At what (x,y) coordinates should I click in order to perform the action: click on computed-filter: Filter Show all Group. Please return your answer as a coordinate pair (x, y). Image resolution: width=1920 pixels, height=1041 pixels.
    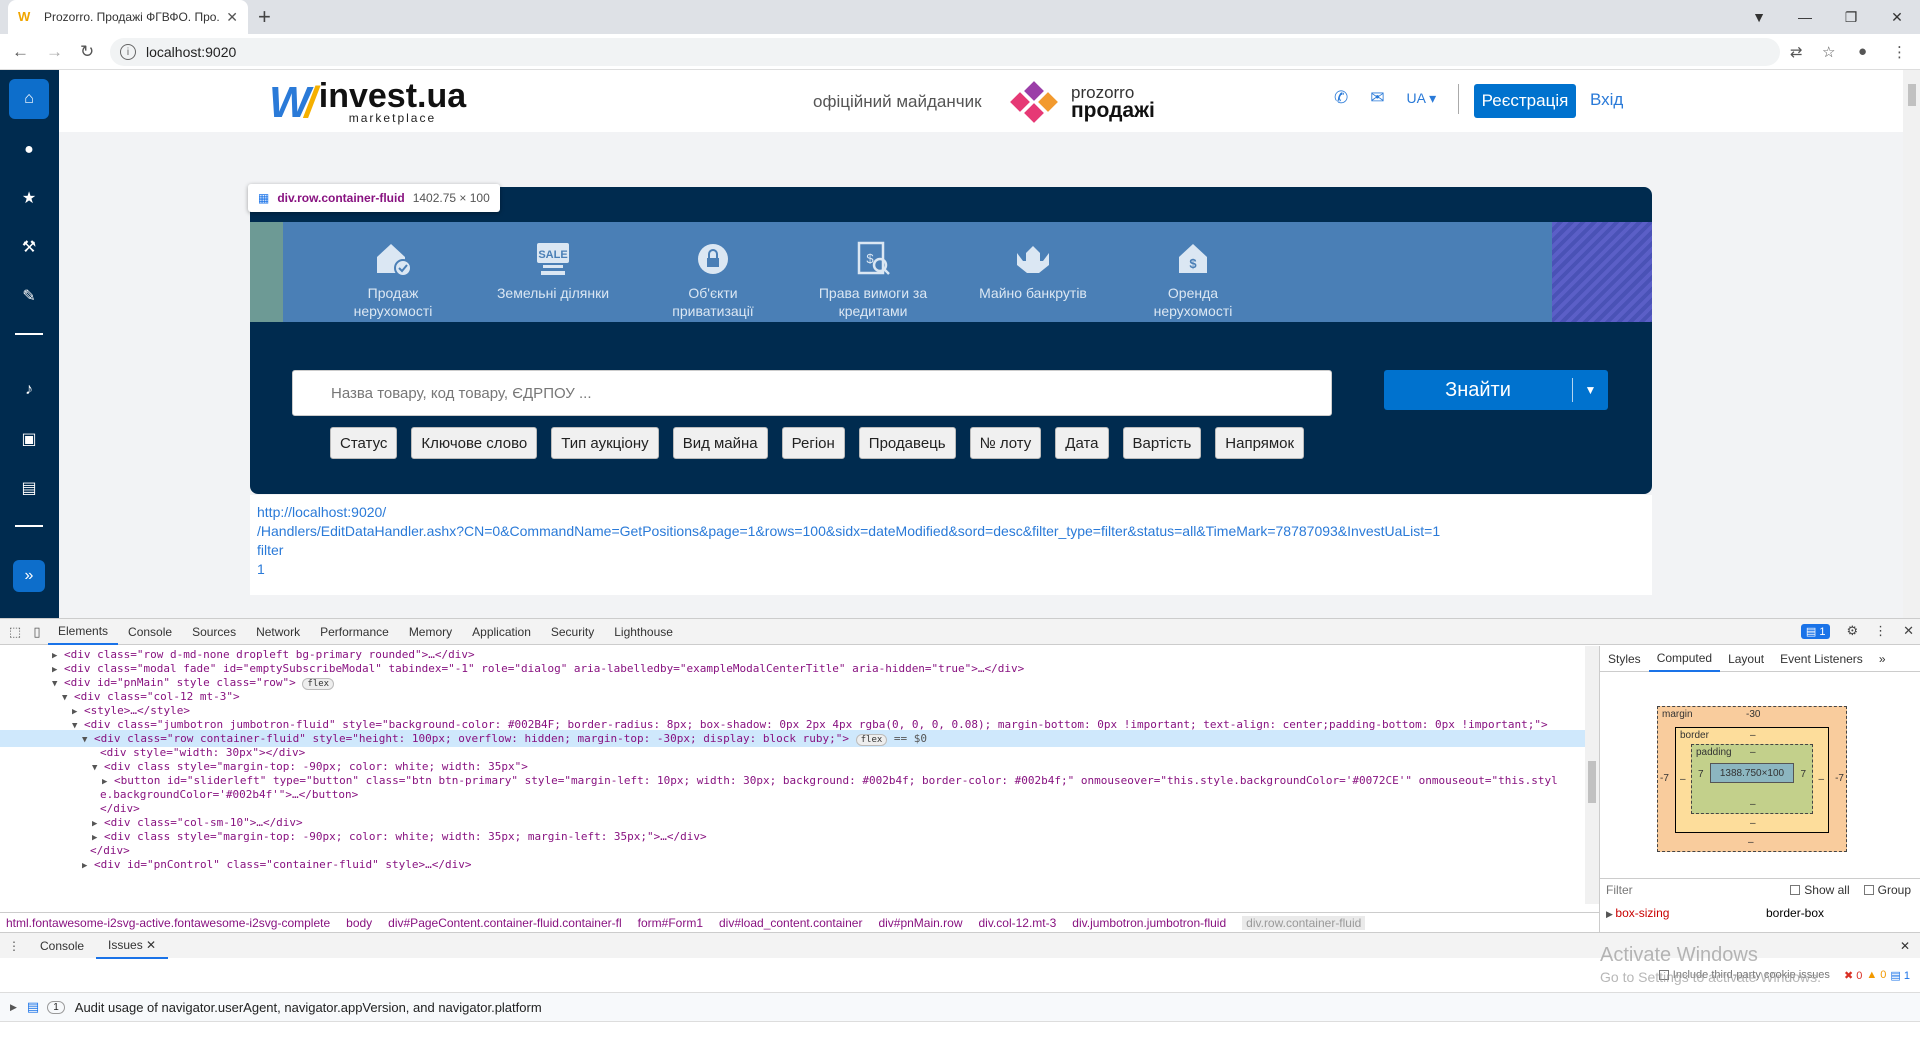
    Looking at the image, I should click on (1760, 889).